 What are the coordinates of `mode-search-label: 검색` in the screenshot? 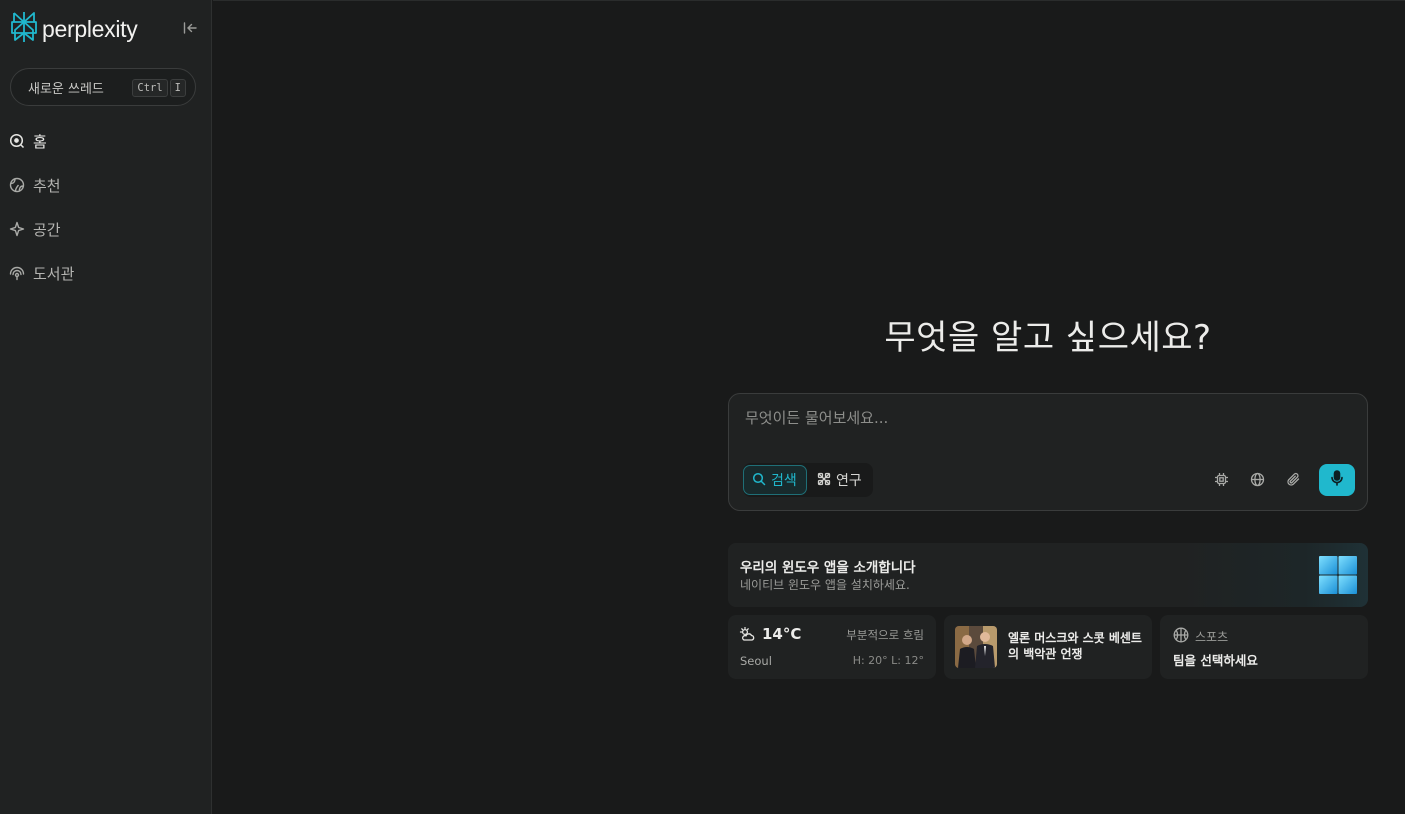 It's located at (784, 481).